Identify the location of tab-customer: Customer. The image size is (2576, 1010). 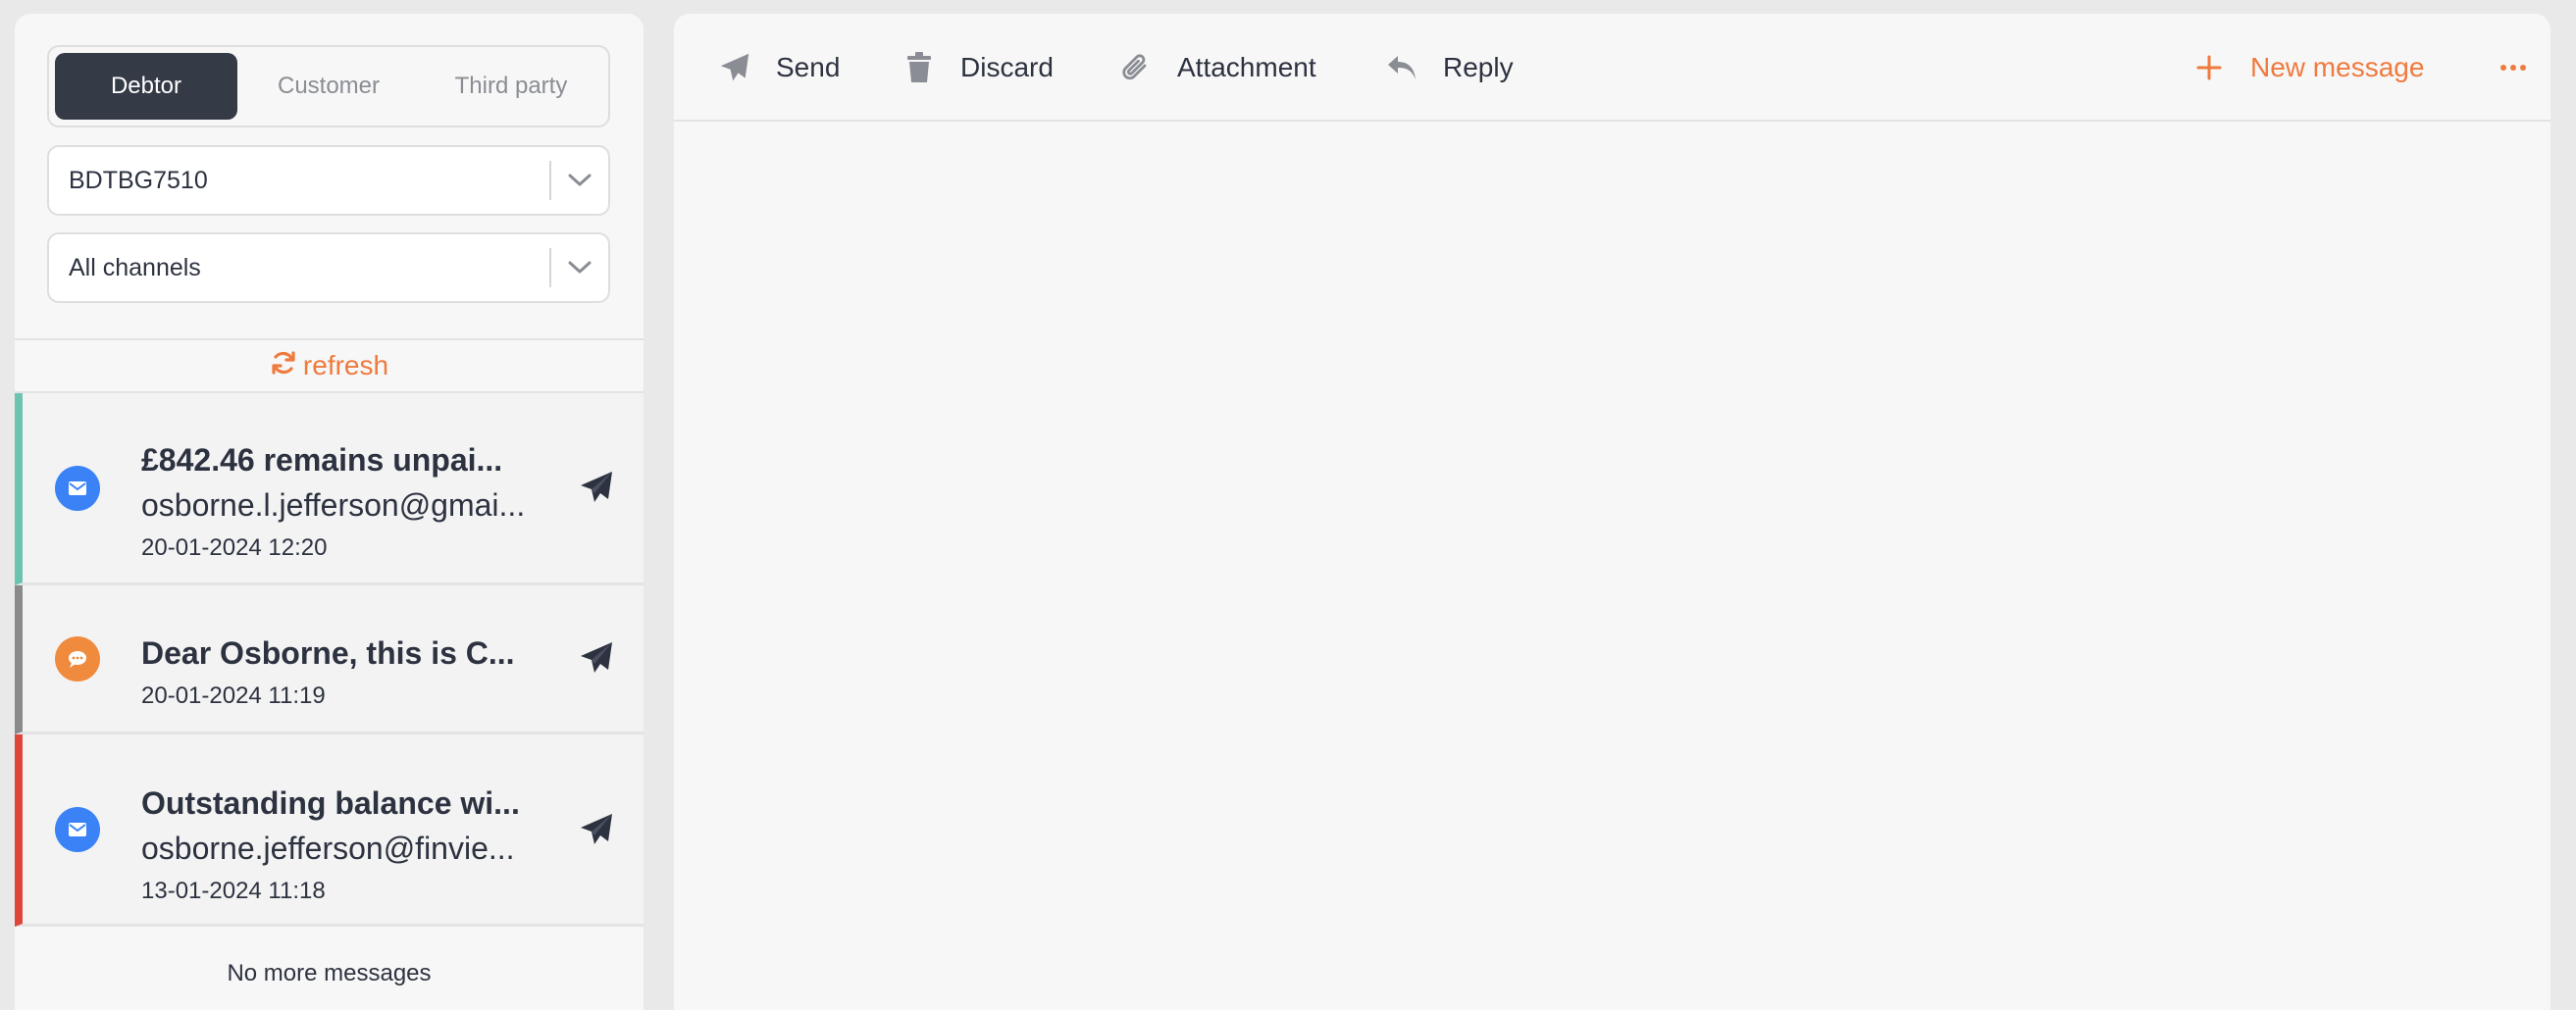
(328, 87).